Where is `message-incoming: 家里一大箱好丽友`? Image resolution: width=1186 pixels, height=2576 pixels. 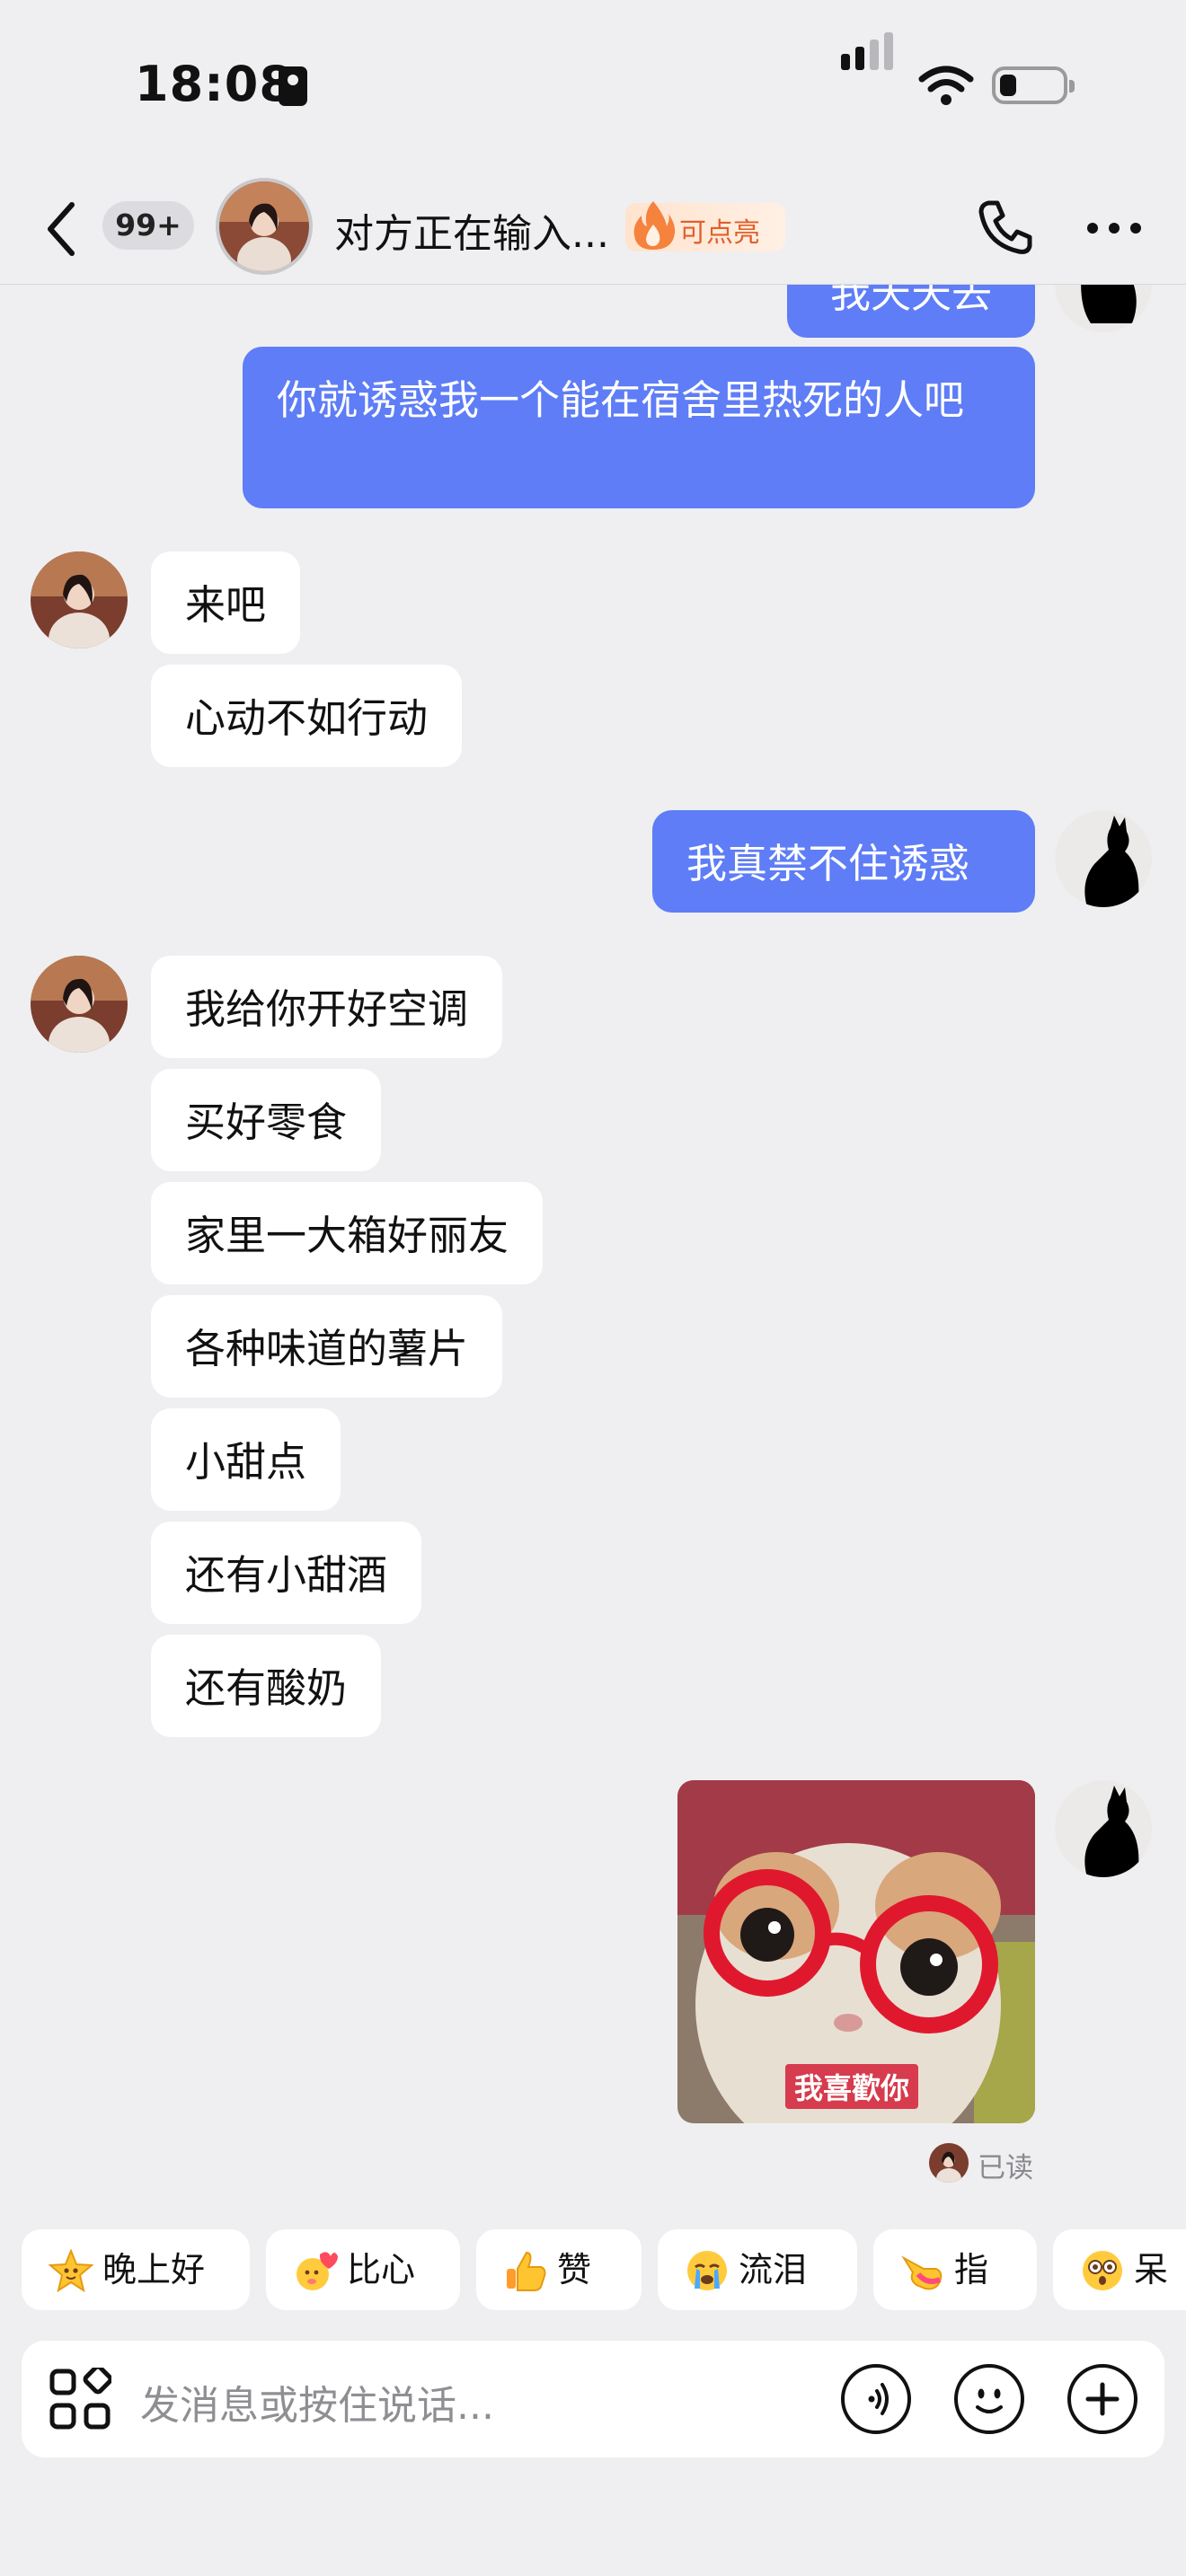
message-incoming: 家里一大箱好丽友 is located at coordinates (347, 1233).